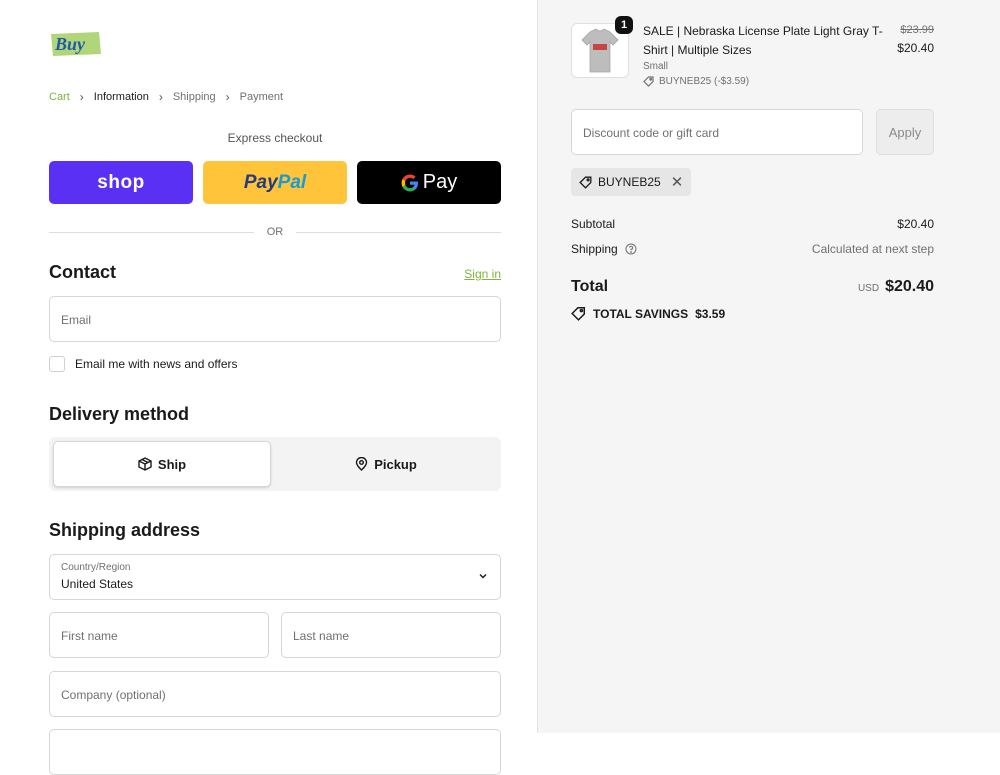 This screenshot has height=775, width=1000. I want to click on package-icon, so click(145, 464).